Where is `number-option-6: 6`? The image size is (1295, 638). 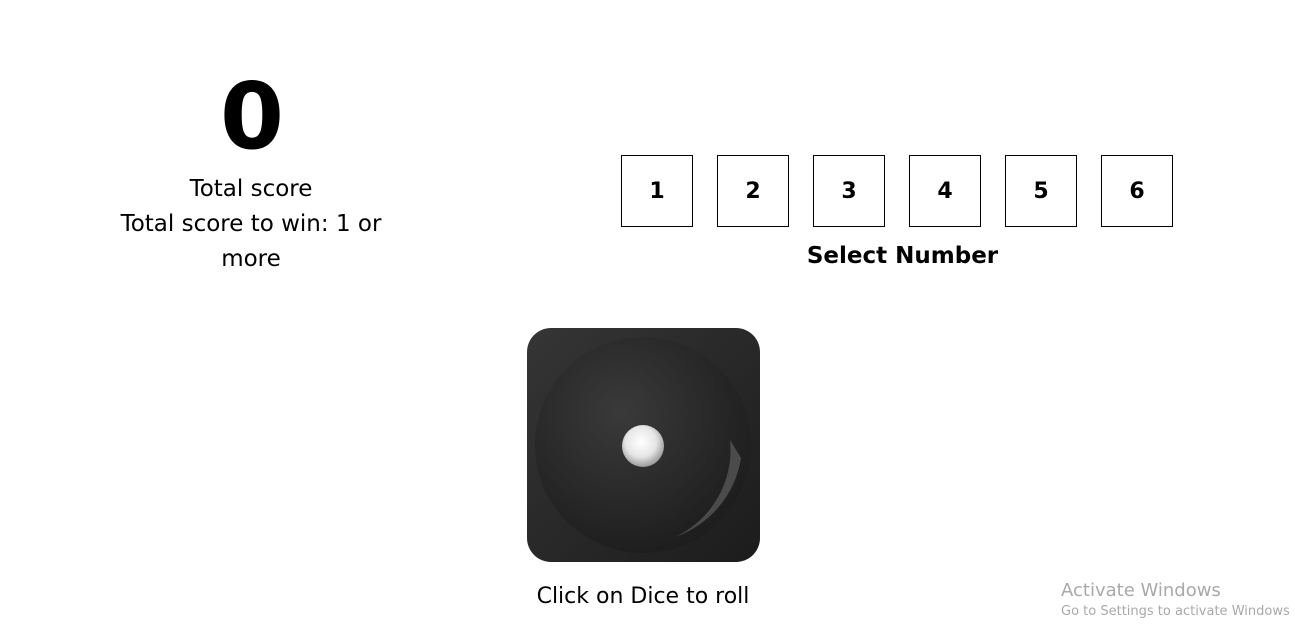 number-option-6: 6 is located at coordinates (1137, 191).